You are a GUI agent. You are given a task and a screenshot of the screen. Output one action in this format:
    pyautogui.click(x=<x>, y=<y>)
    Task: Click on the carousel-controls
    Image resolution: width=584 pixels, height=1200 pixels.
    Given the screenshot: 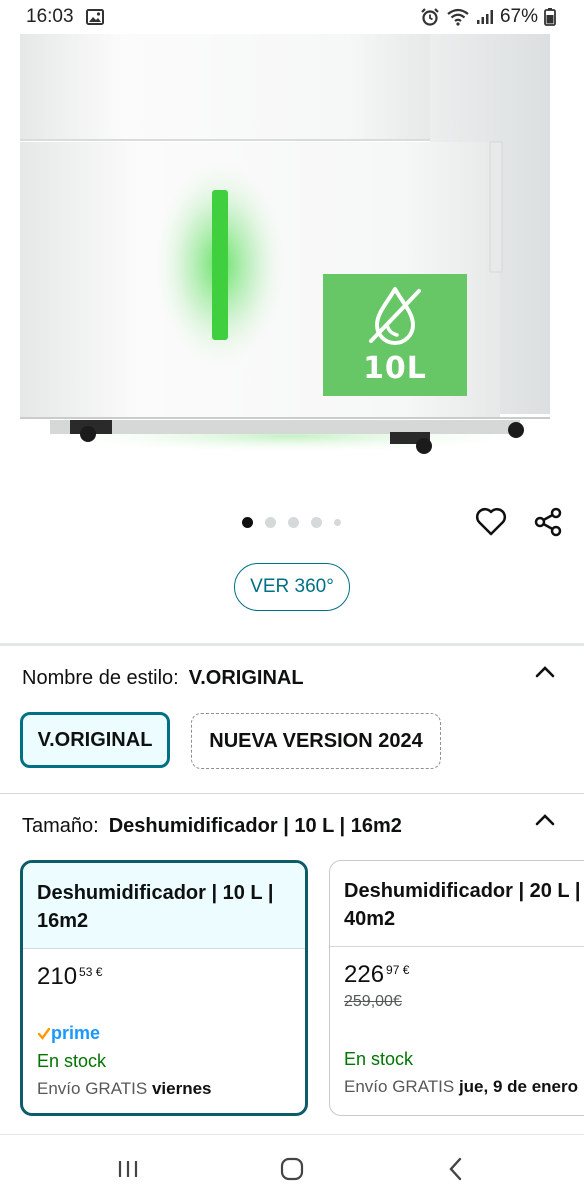 What is the action you would take?
    pyautogui.click(x=292, y=522)
    